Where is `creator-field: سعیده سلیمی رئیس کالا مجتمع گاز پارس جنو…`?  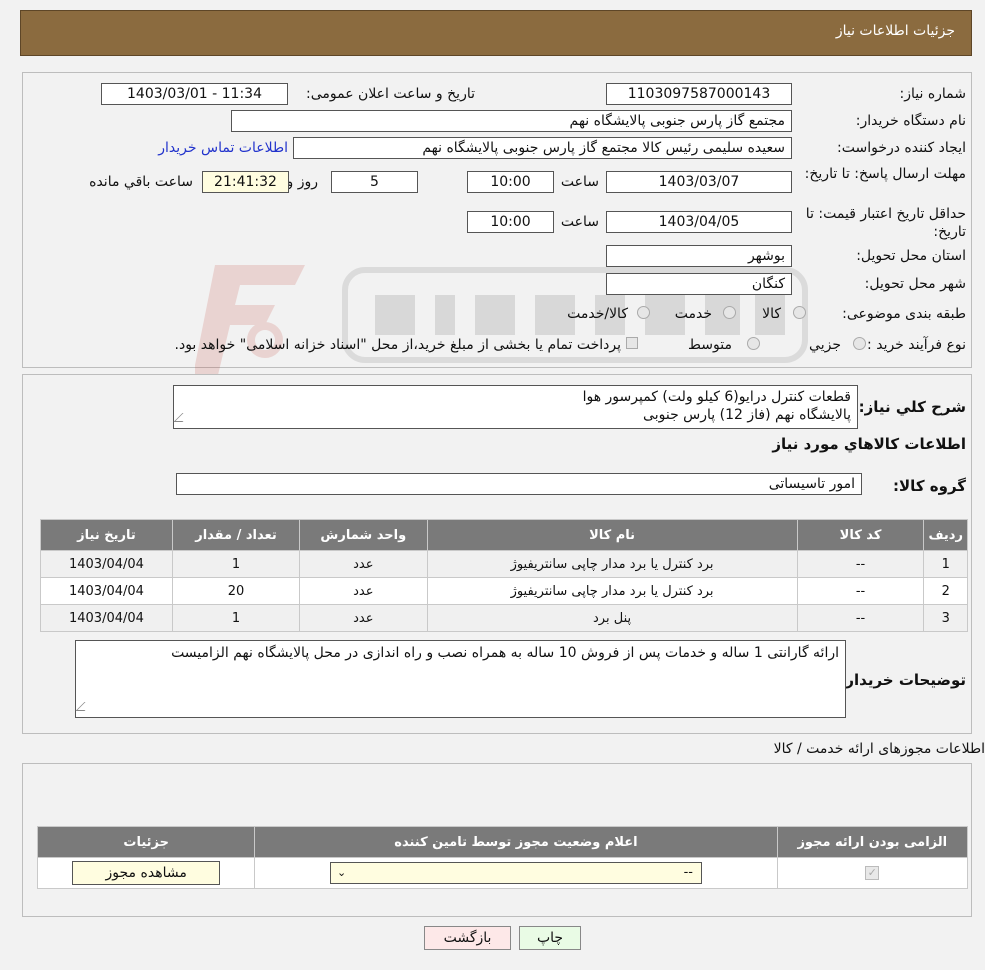 creator-field: سعیده سلیمی رئیس کالا مجتمع گاز پارس جنو… is located at coordinates (542, 148).